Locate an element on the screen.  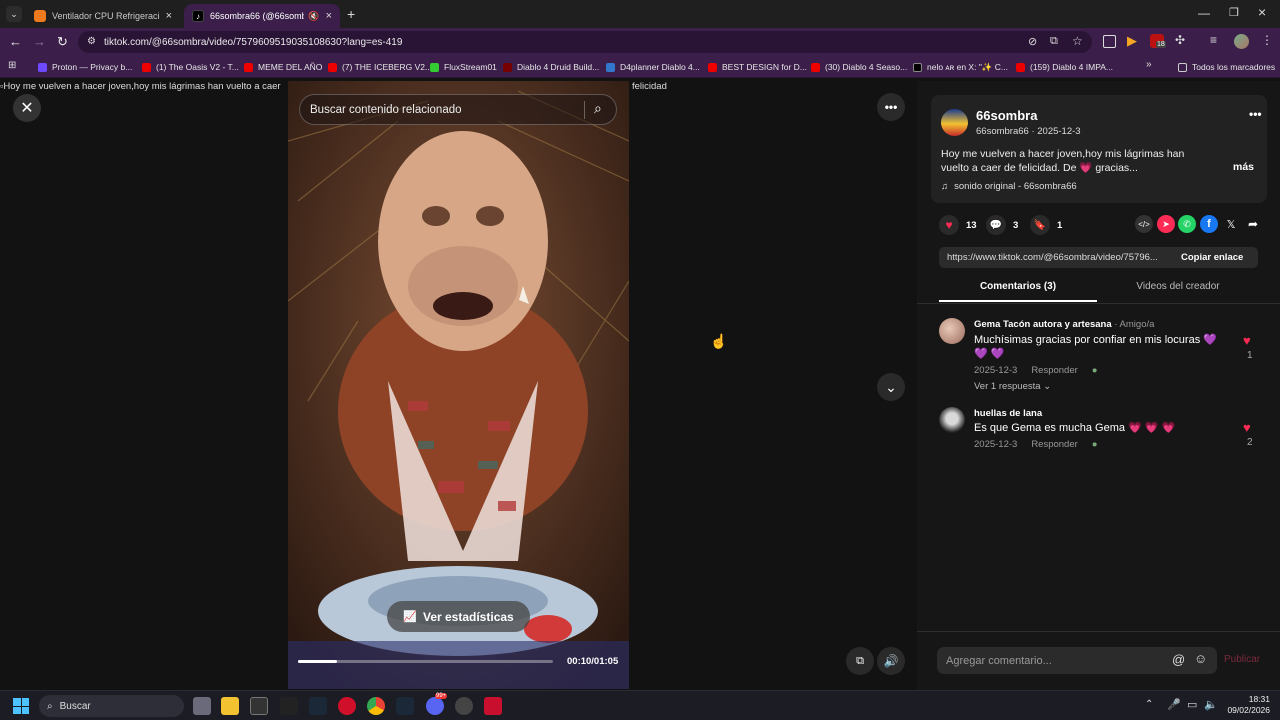
browser-menu-icon: ⋮ is located at coordinates (1267, 40).